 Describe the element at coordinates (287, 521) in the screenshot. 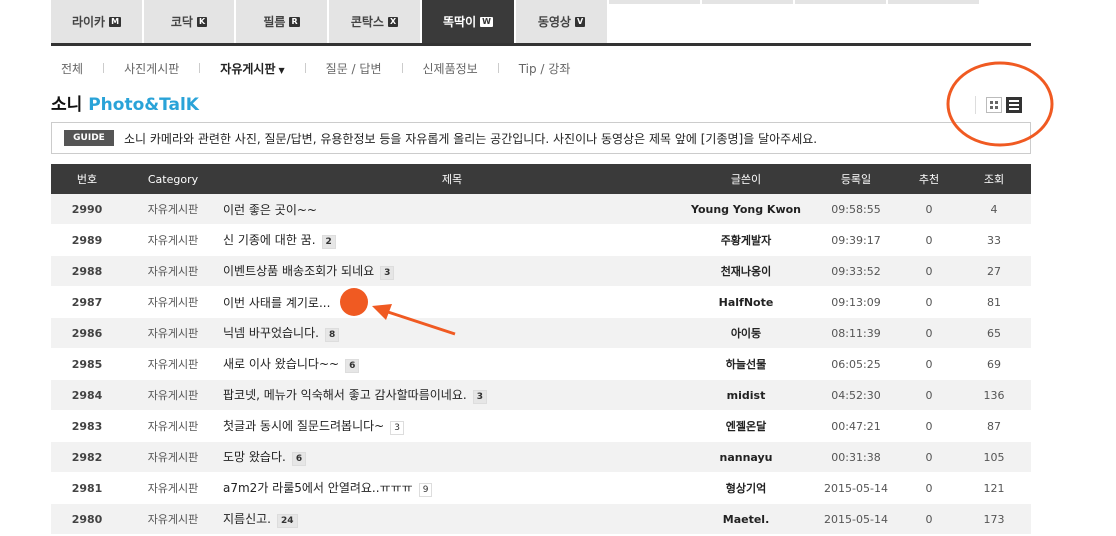

I see `comment-count-badge: 24` at that location.